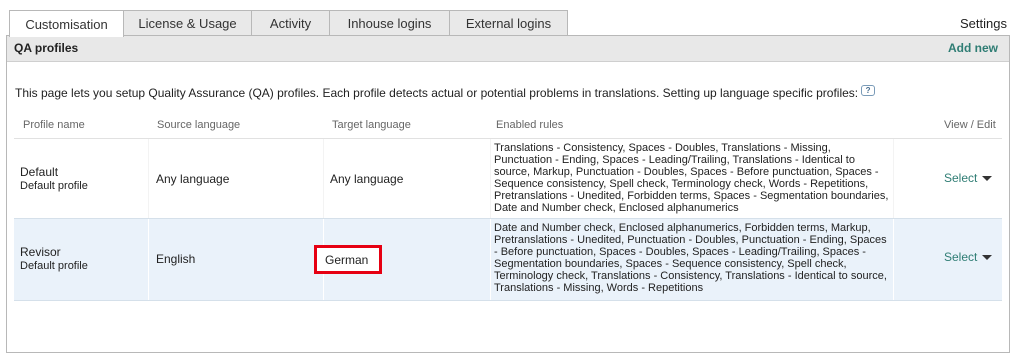 Image resolution: width=1017 pixels, height=362 pixels. What do you see at coordinates (176, 259) in the screenshot?
I see `source-language: English` at bounding box center [176, 259].